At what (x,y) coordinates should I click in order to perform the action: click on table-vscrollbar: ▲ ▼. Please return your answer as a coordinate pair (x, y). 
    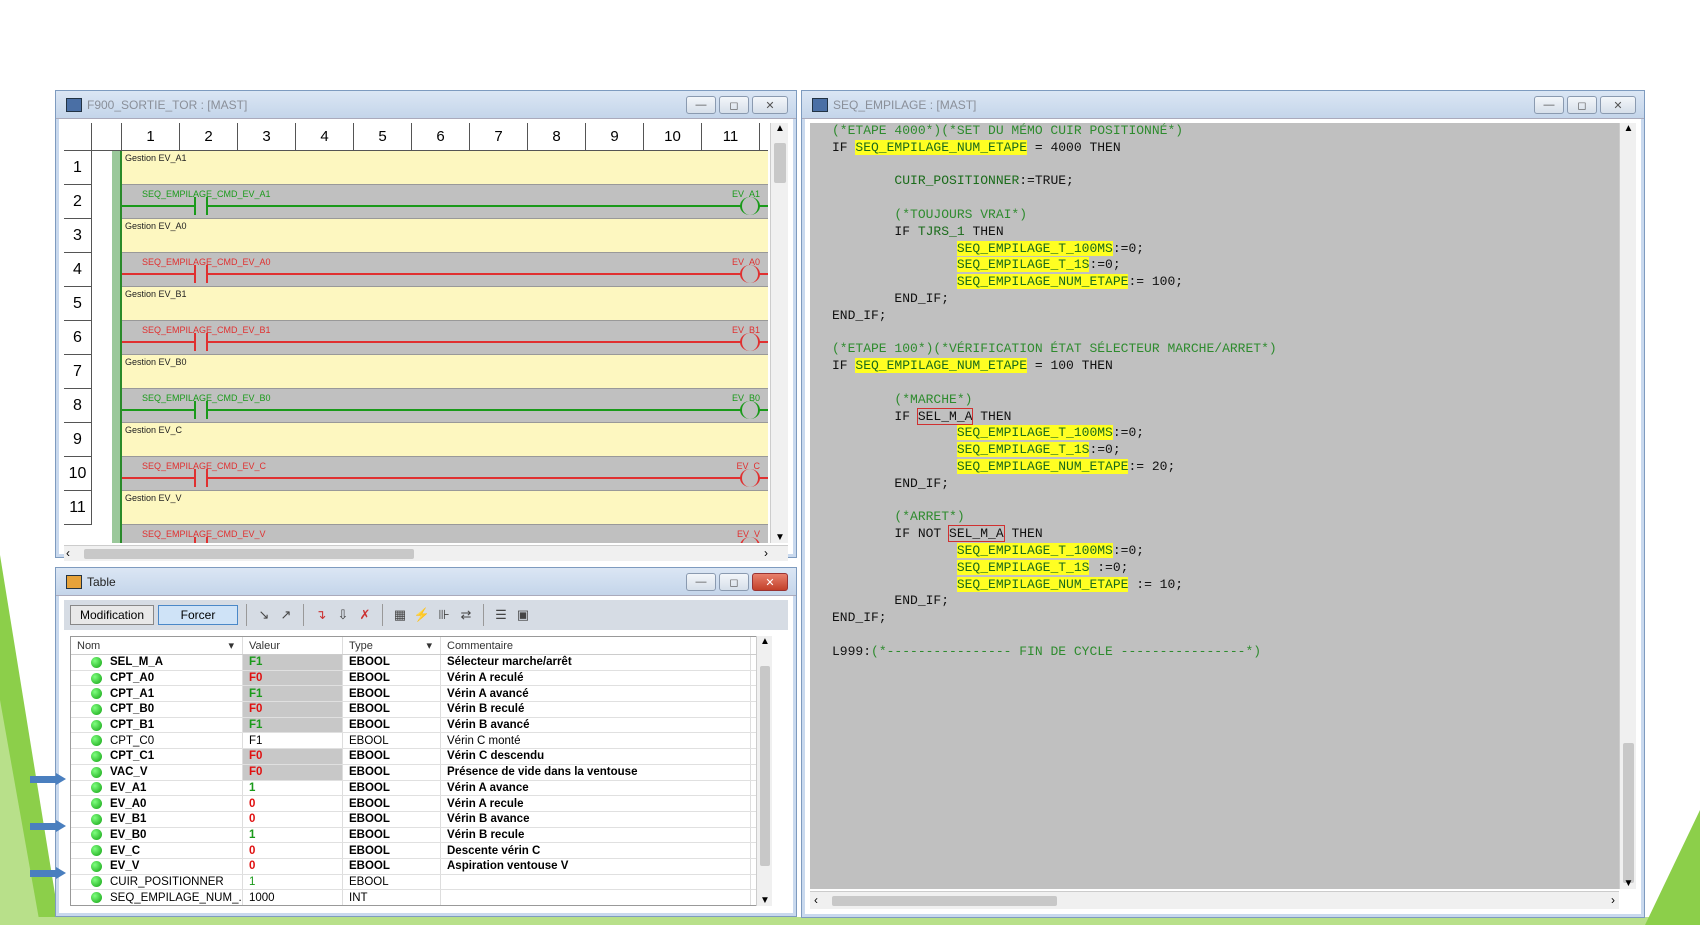
    Looking at the image, I should click on (764, 771).